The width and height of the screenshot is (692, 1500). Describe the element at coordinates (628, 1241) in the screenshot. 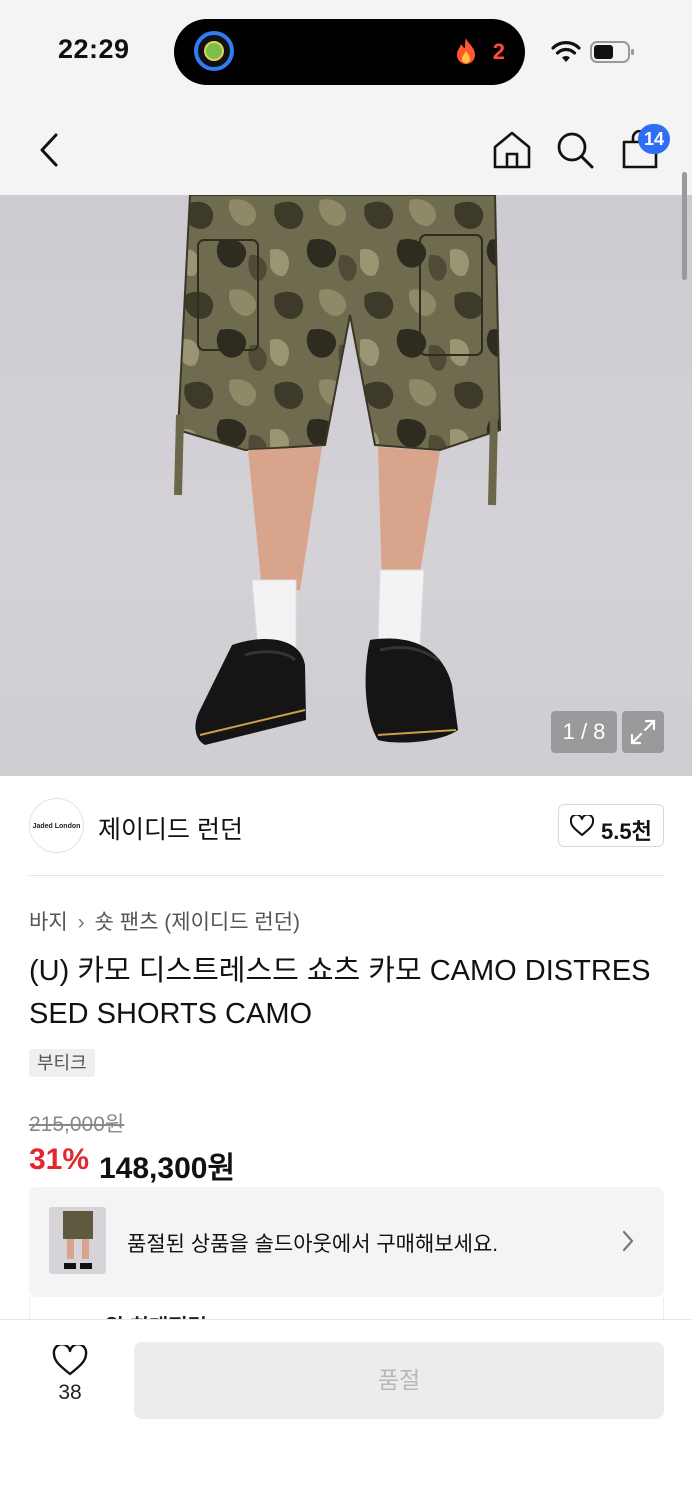

I see `chevron-right-icon` at that location.